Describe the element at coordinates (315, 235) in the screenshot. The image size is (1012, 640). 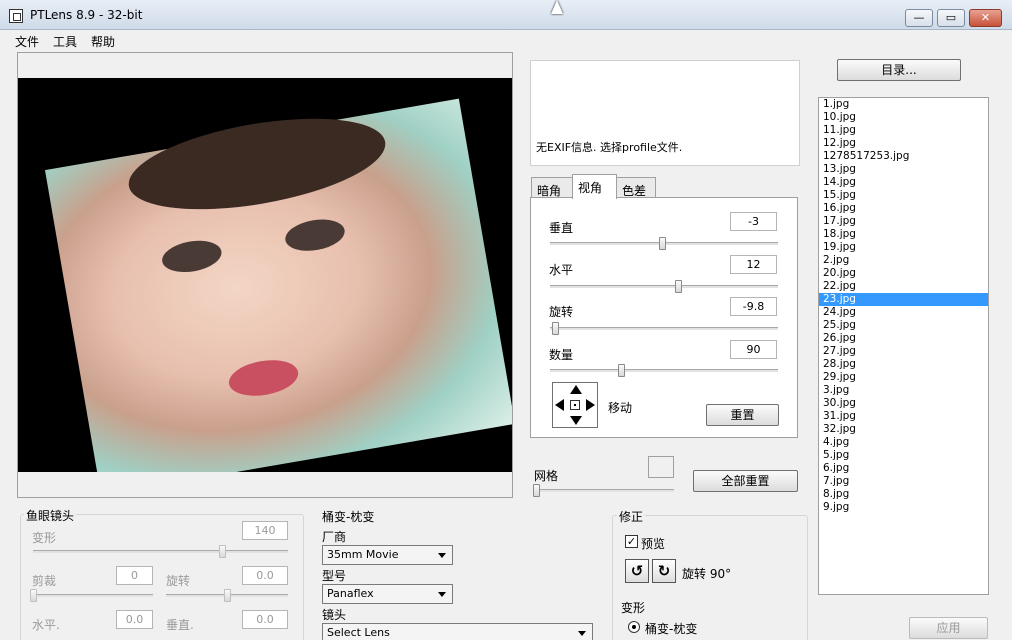
I see `photo-eye-right` at that location.